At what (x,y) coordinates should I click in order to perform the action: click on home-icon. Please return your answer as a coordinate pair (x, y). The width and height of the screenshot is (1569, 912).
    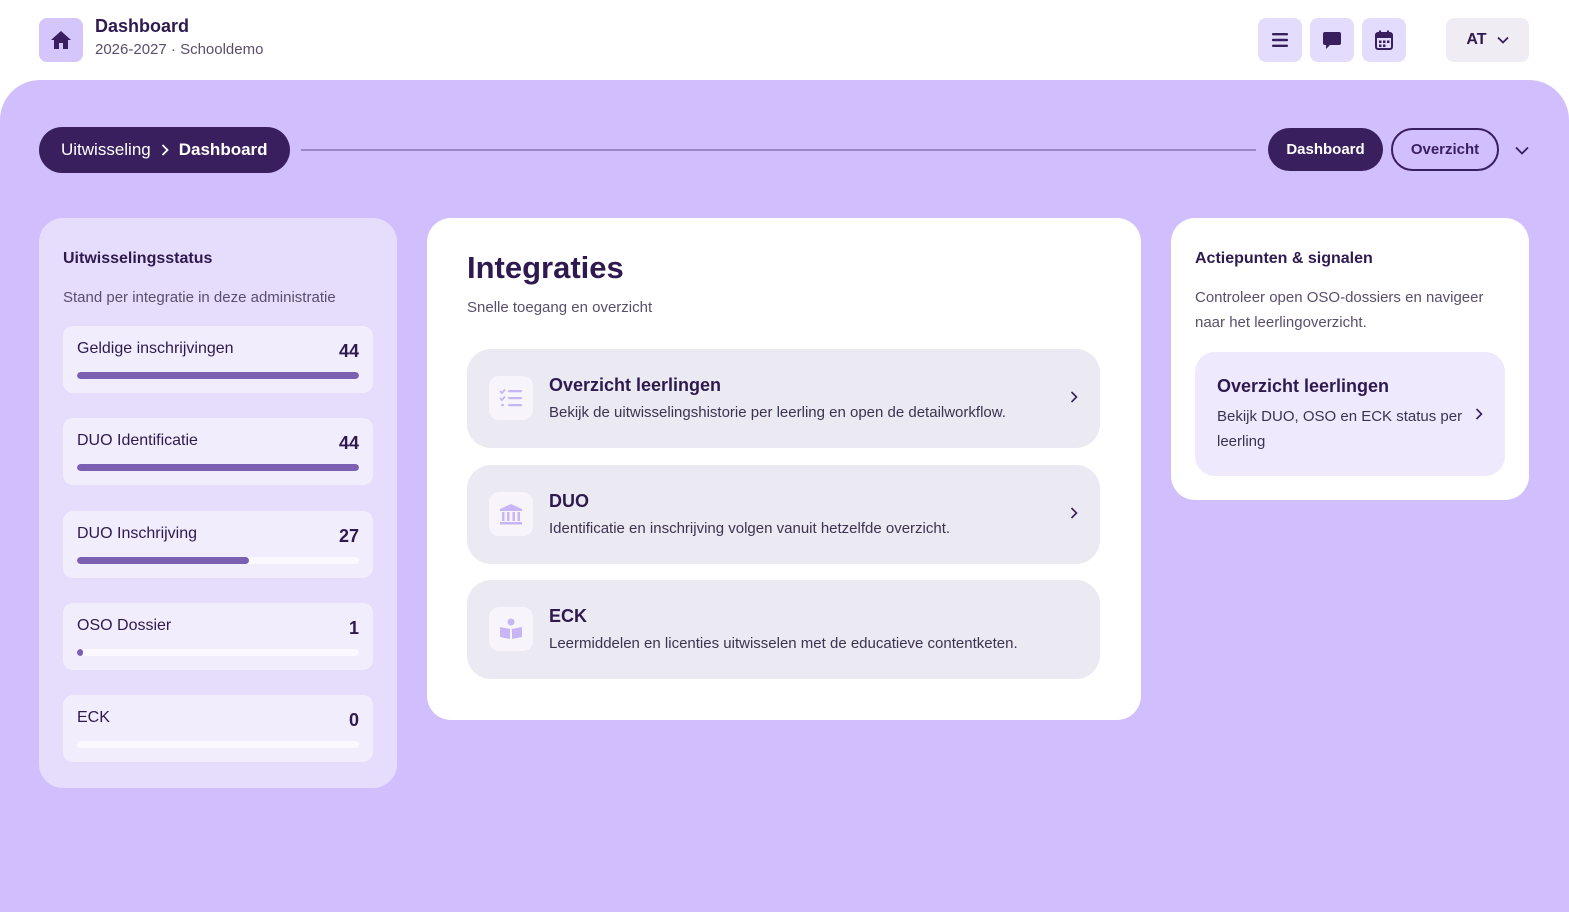
    Looking at the image, I should click on (61, 40).